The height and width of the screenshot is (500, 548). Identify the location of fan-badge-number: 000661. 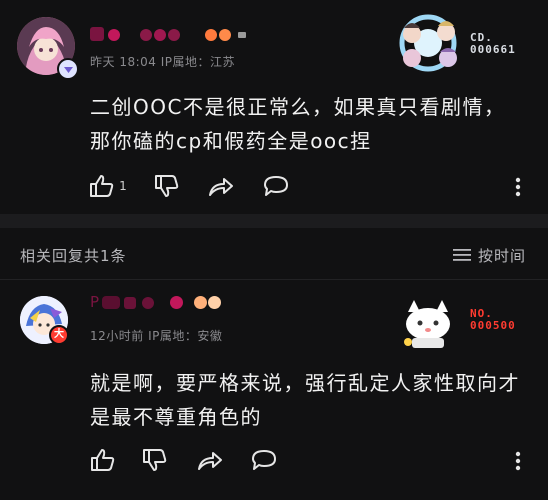
(493, 49).